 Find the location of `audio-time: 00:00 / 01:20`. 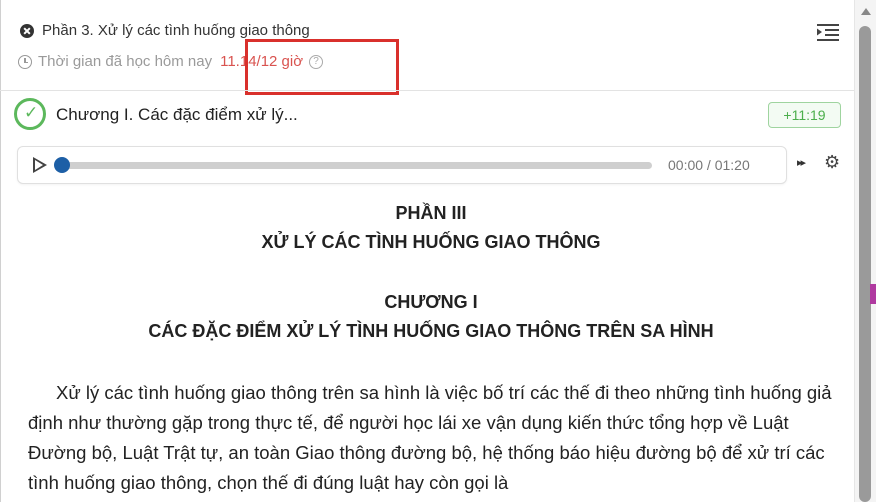

audio-time: 00:00 / 01:20 is located at coordinates (709, 165).